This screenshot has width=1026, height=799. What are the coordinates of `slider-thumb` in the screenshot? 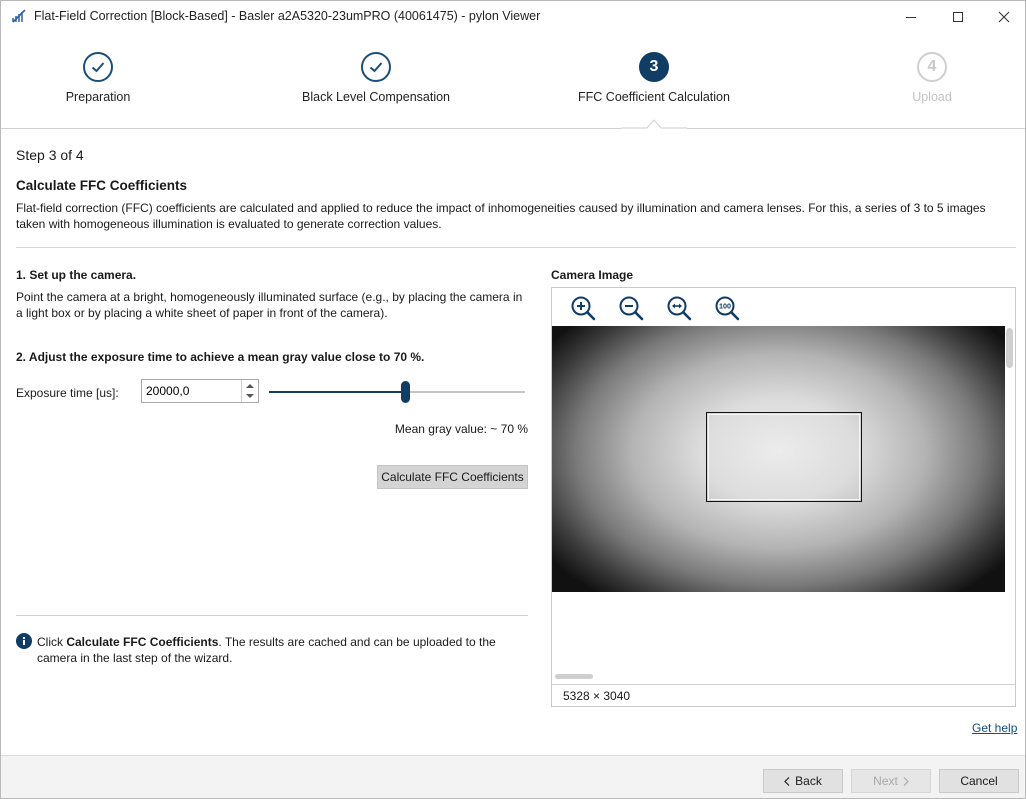 It's located at (405, 392).